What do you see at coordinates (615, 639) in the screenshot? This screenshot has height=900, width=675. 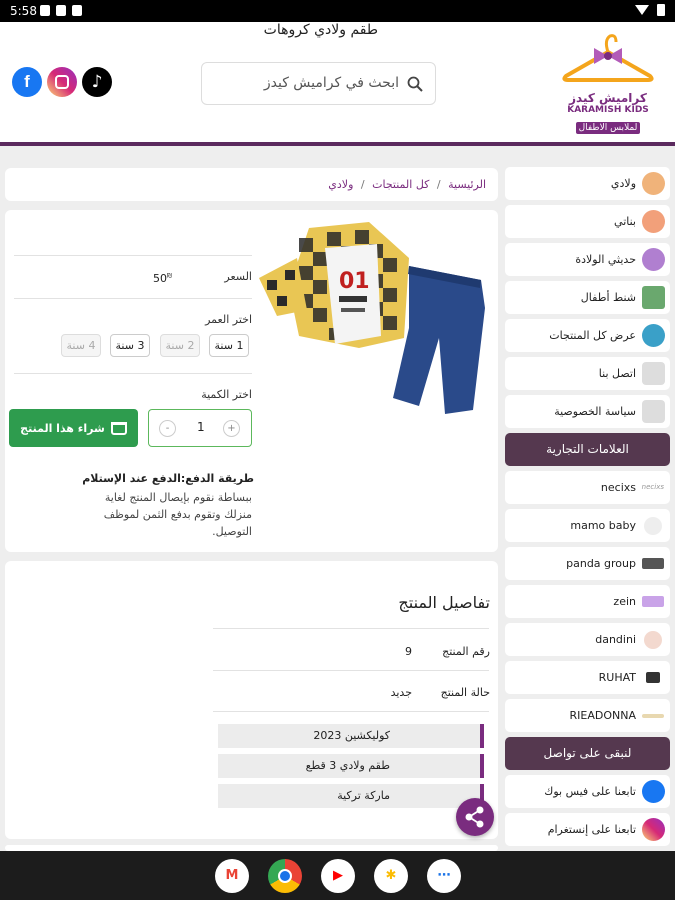 I see `brand-label: dandini` at bounding box center [615, 639].